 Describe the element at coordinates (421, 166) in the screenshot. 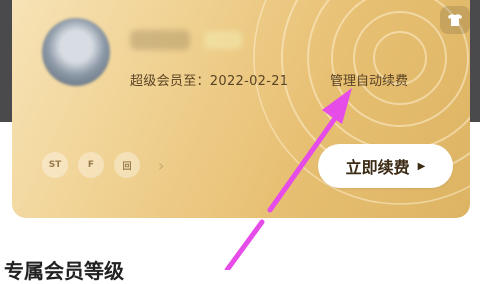

I see `play-arrow-icon: ▶` at that location.